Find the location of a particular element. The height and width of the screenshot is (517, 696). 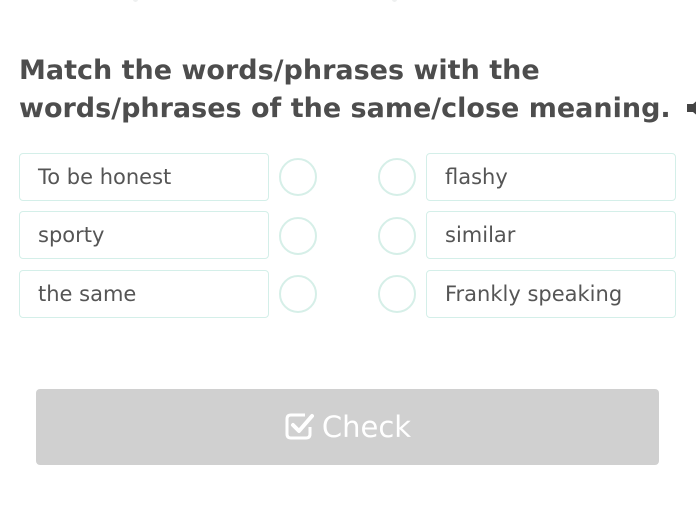

left-word-card-2: sporty is located at coordinates (144, 235).